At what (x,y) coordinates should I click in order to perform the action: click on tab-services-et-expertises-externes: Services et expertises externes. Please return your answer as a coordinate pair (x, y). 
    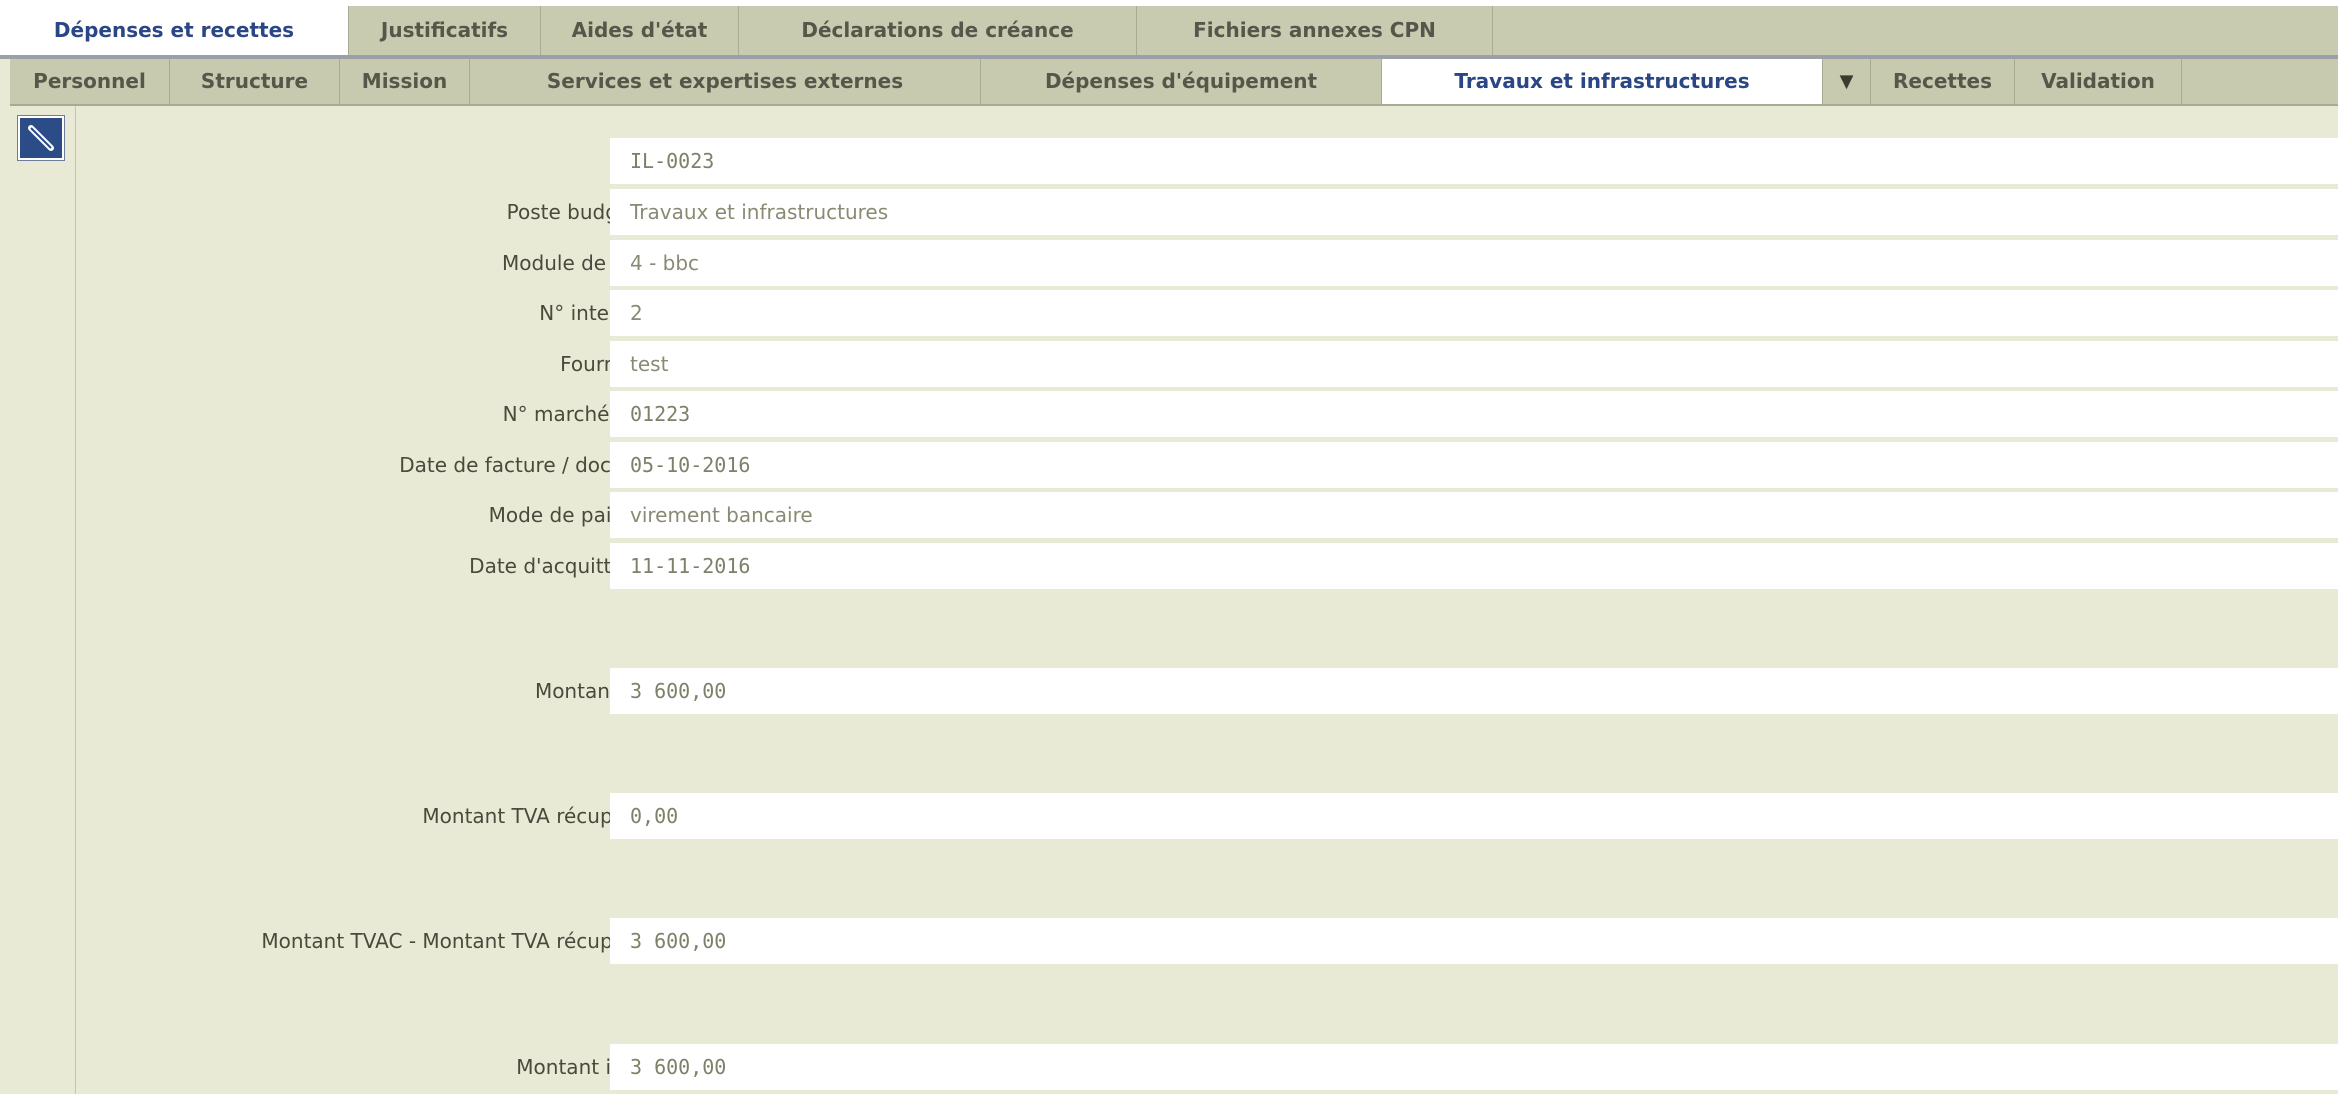
    Looking at the image, I should click on (725, 81).